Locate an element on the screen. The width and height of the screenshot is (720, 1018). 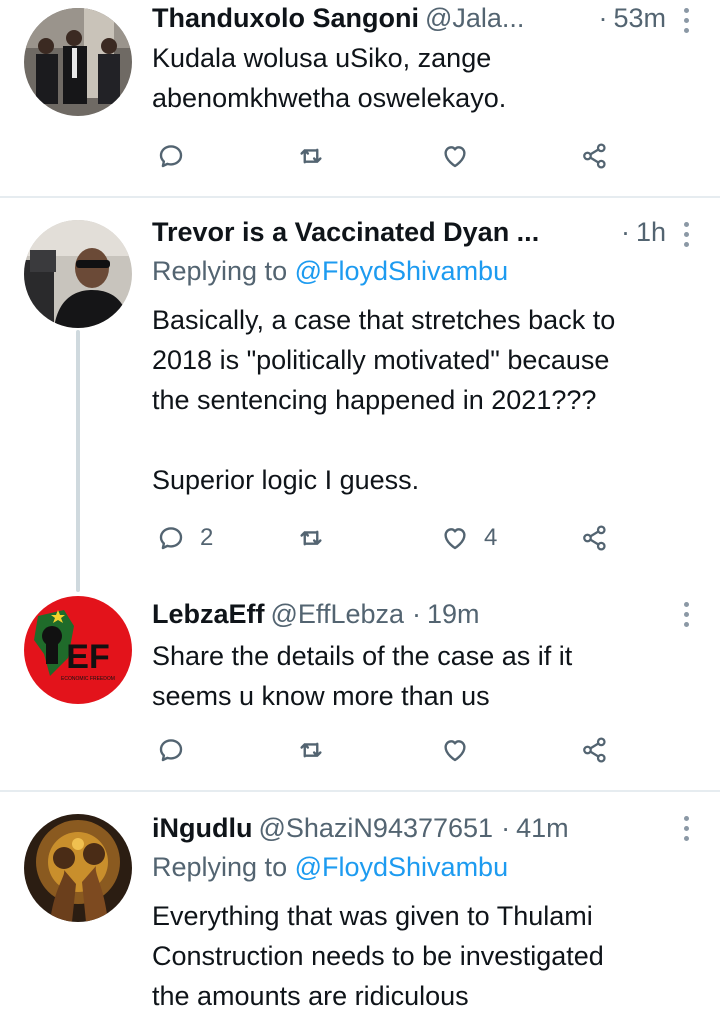
display-name: iNgudlu is located at coordinates (202, 828).